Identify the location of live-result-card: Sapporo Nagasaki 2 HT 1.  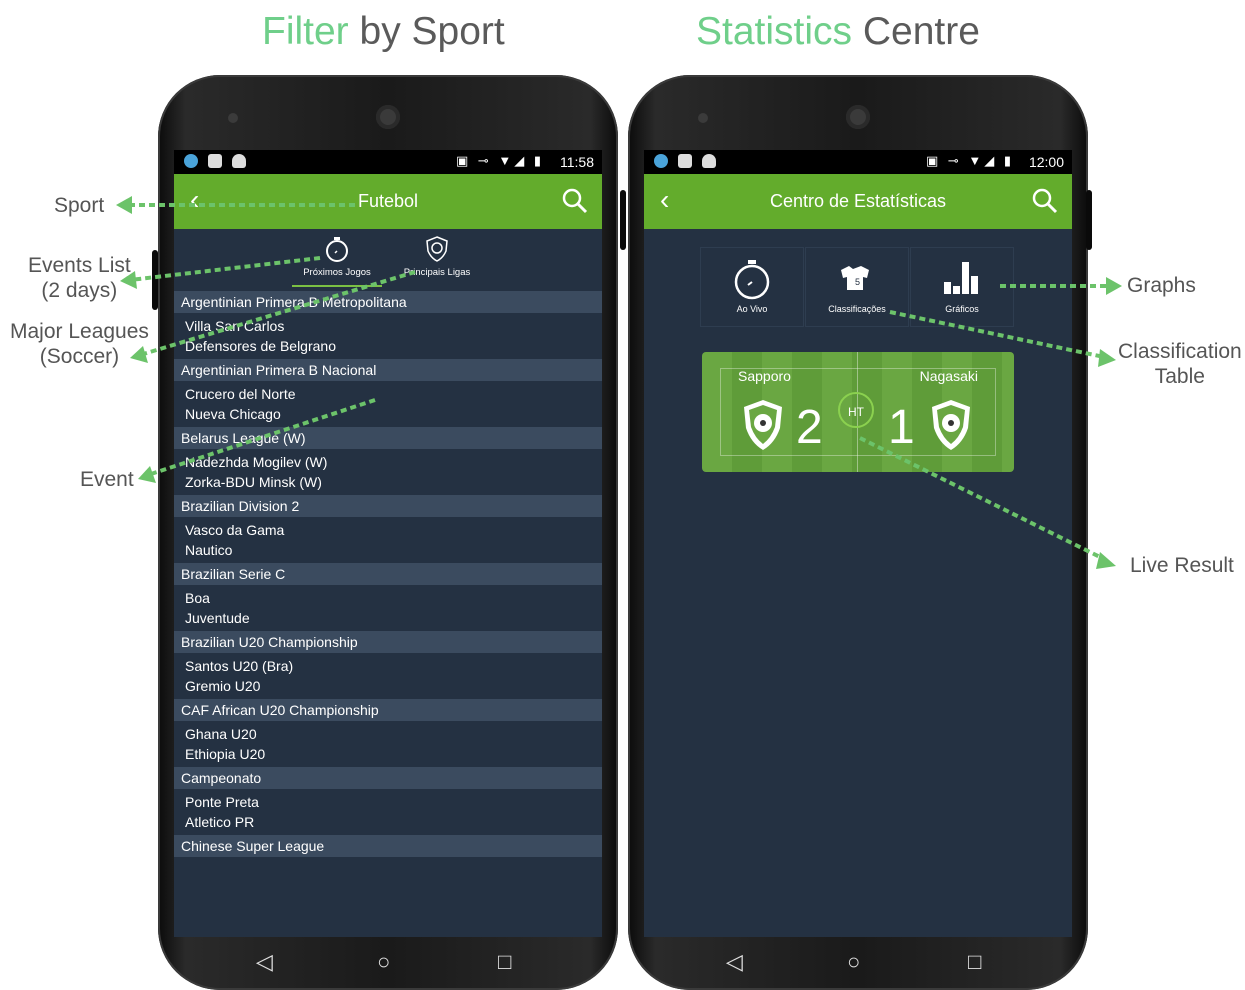
(858, 412).